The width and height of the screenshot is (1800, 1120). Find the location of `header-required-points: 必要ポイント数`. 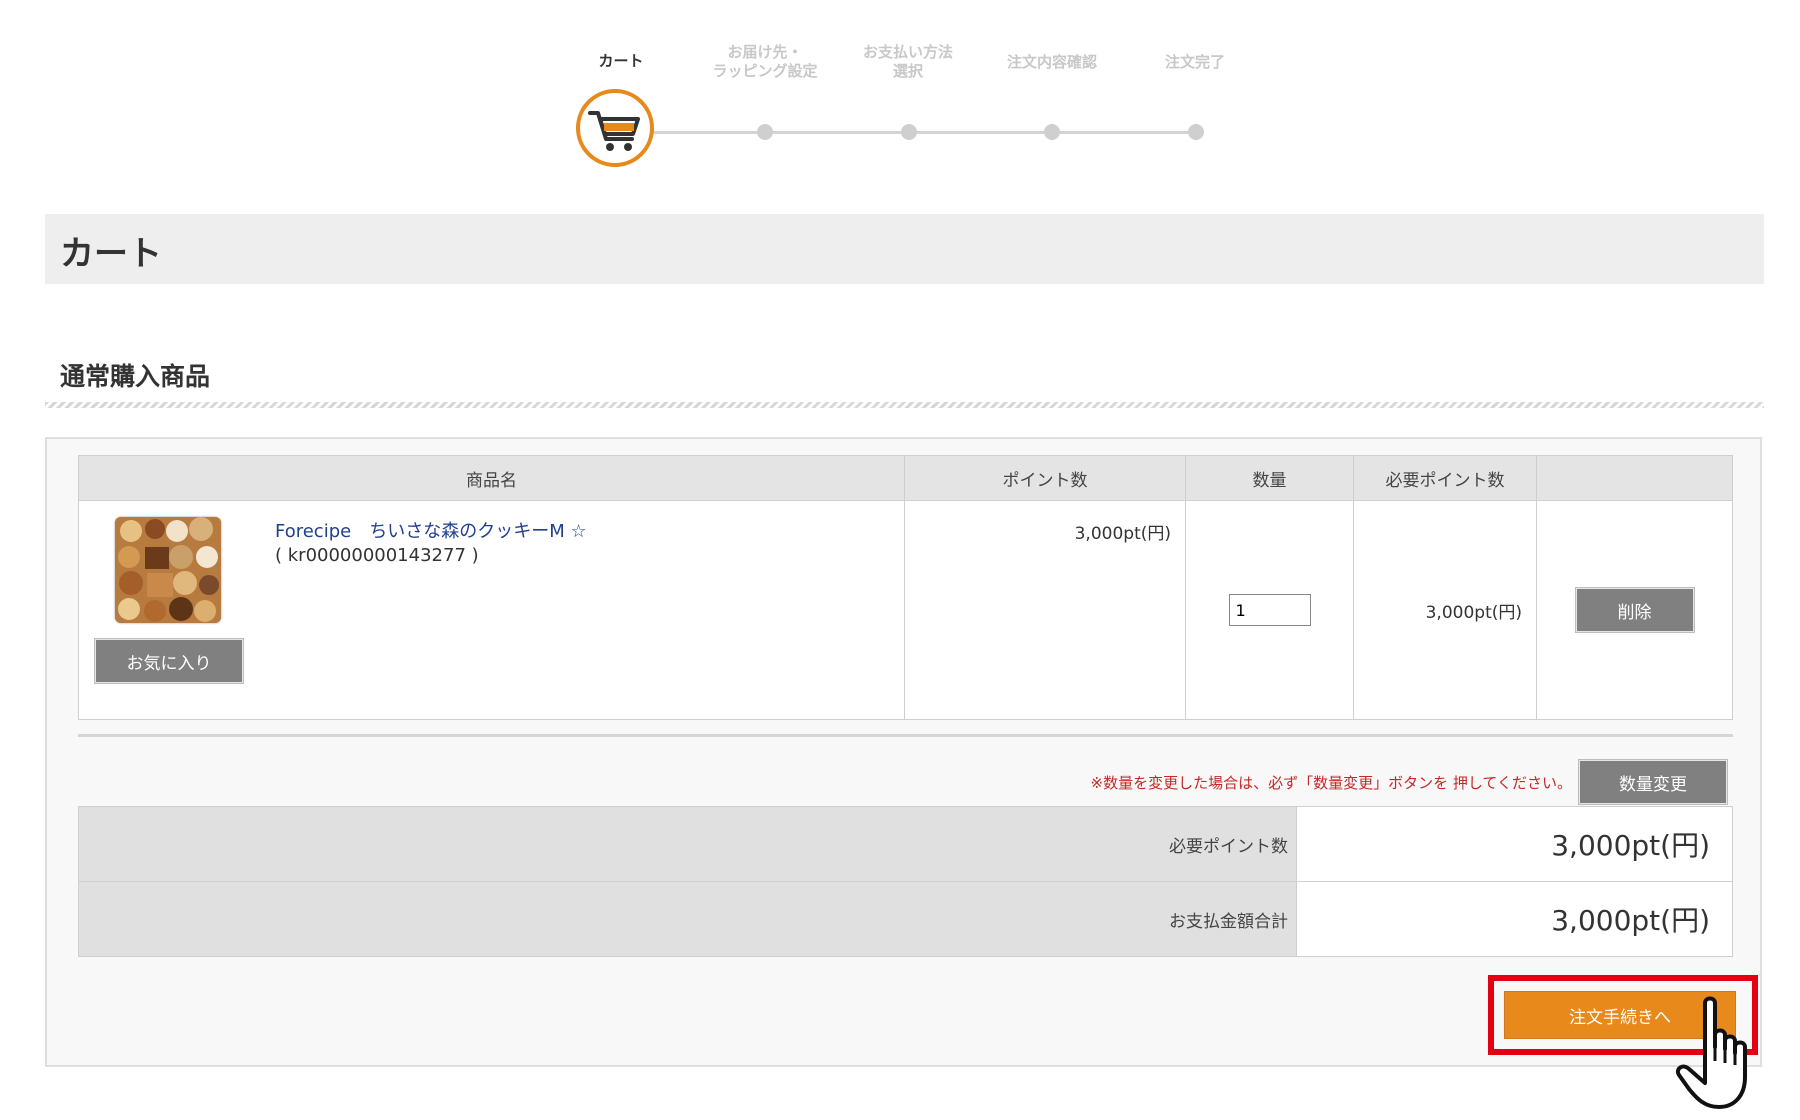

header-required-points: 必要ポイント数 is located at coordinates (1445, 478).